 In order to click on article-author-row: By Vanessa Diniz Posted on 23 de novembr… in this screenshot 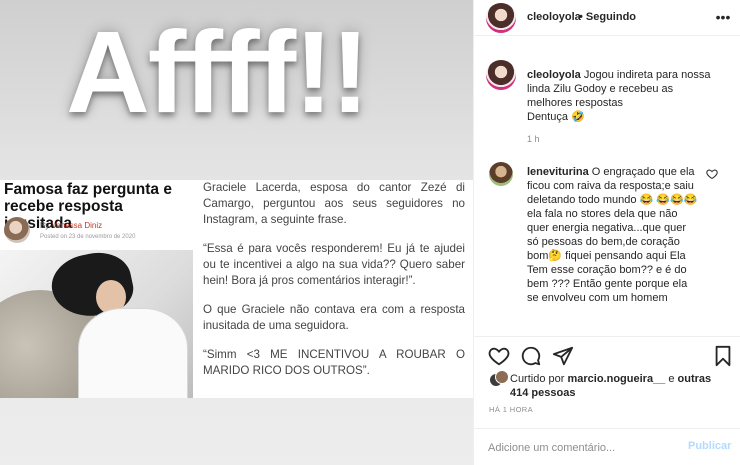, I will do `click(99, 232)`.